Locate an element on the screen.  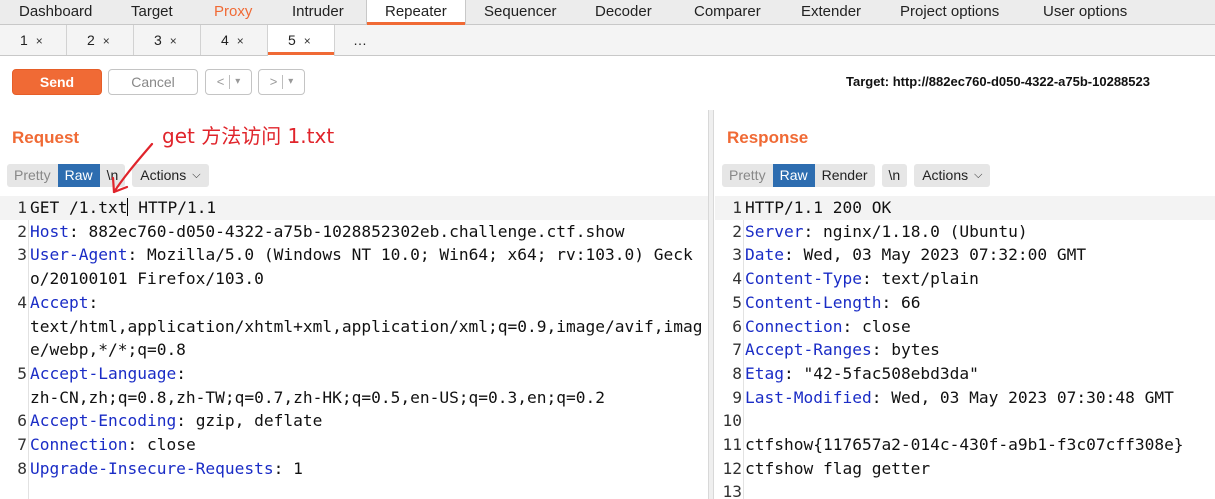
repeater-tab-3: 3 × is located at coordinates (167, 40).